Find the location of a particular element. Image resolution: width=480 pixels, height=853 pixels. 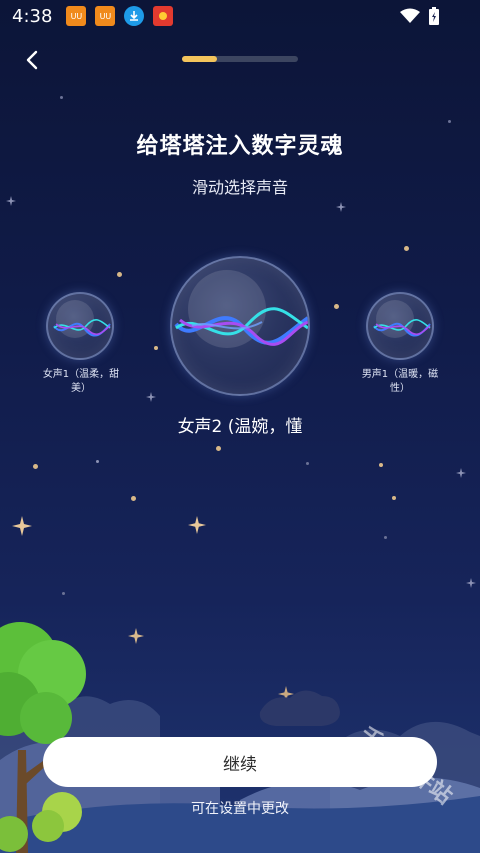

status-bar: 4:38 UU UU is located at coordinates (240, 16).